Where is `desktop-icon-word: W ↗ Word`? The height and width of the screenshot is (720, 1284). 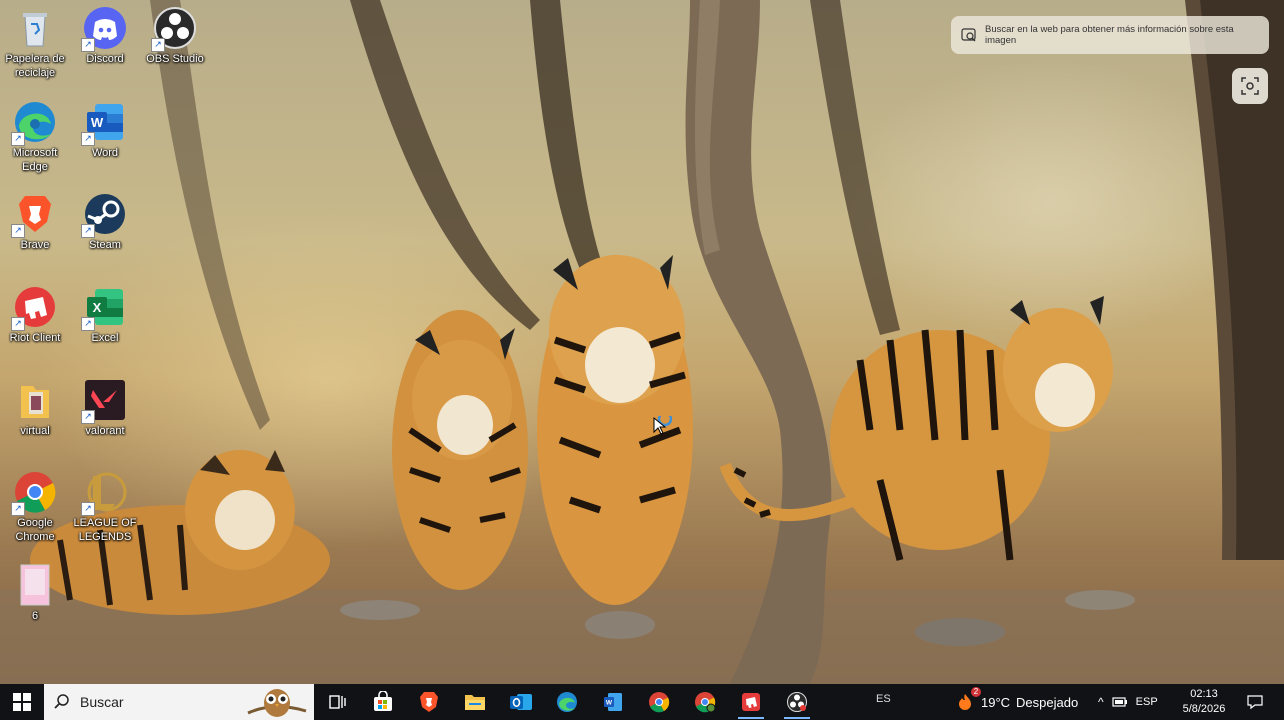 desktop-icon-word: W ↗ Word is located at coordinates (105, 130).